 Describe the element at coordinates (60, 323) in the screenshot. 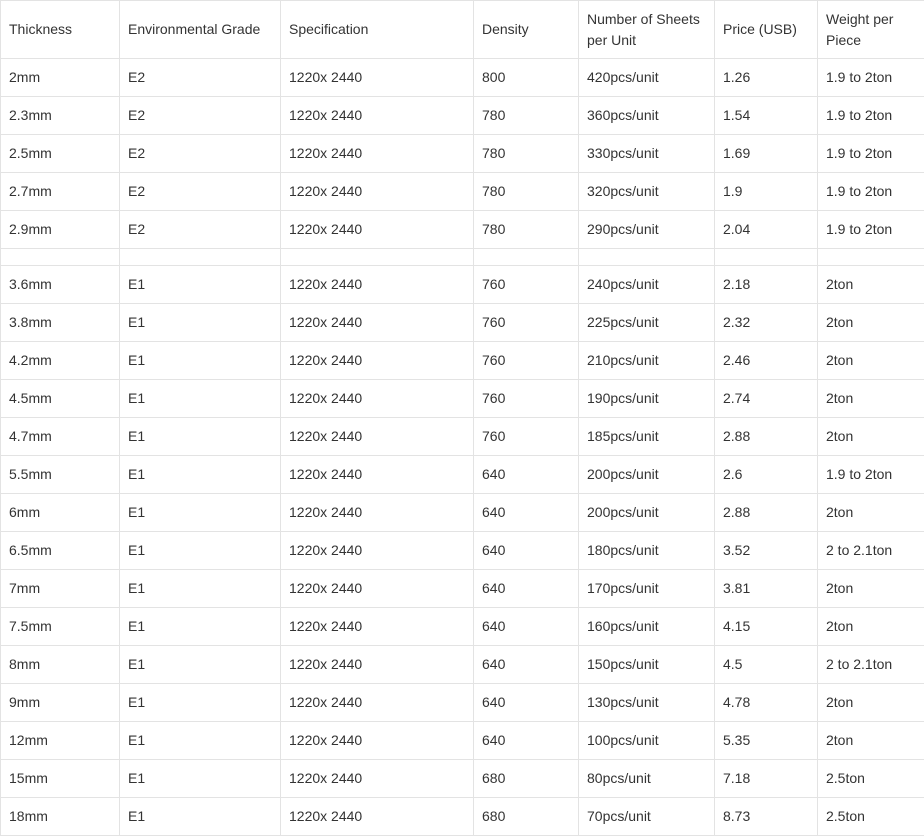

I see `cell-thickness: 3.8mm` at that location.